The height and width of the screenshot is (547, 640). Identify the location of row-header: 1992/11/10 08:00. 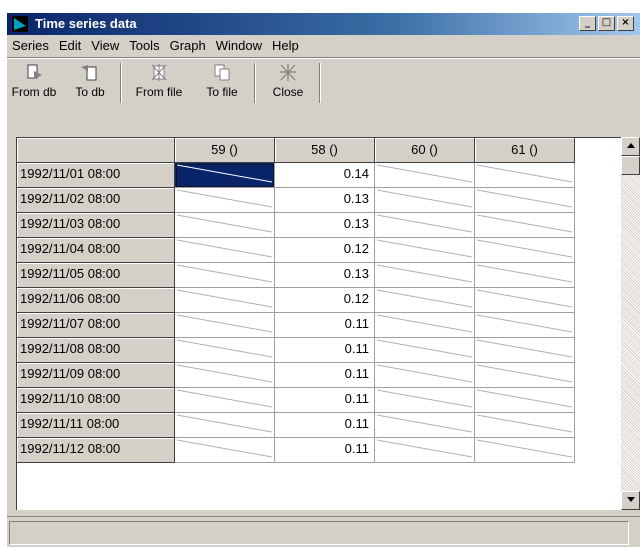
(96, 400).